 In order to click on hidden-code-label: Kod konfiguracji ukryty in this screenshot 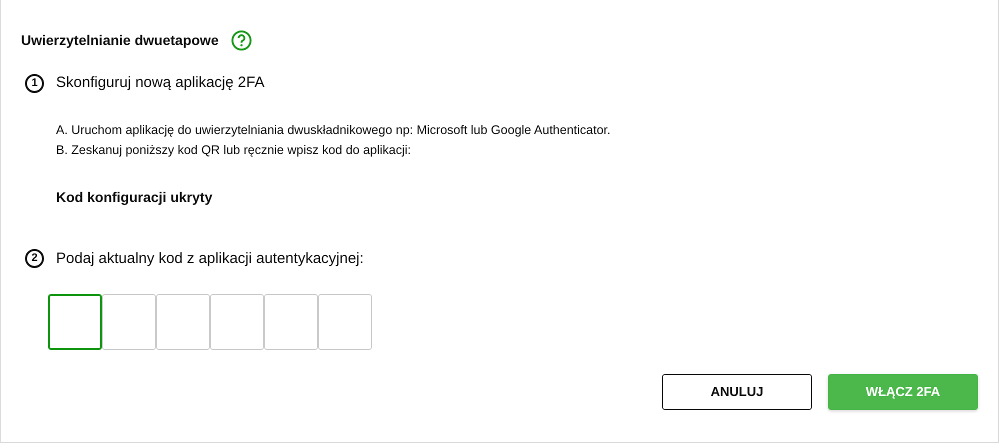, I will do `click(135, 197)`.